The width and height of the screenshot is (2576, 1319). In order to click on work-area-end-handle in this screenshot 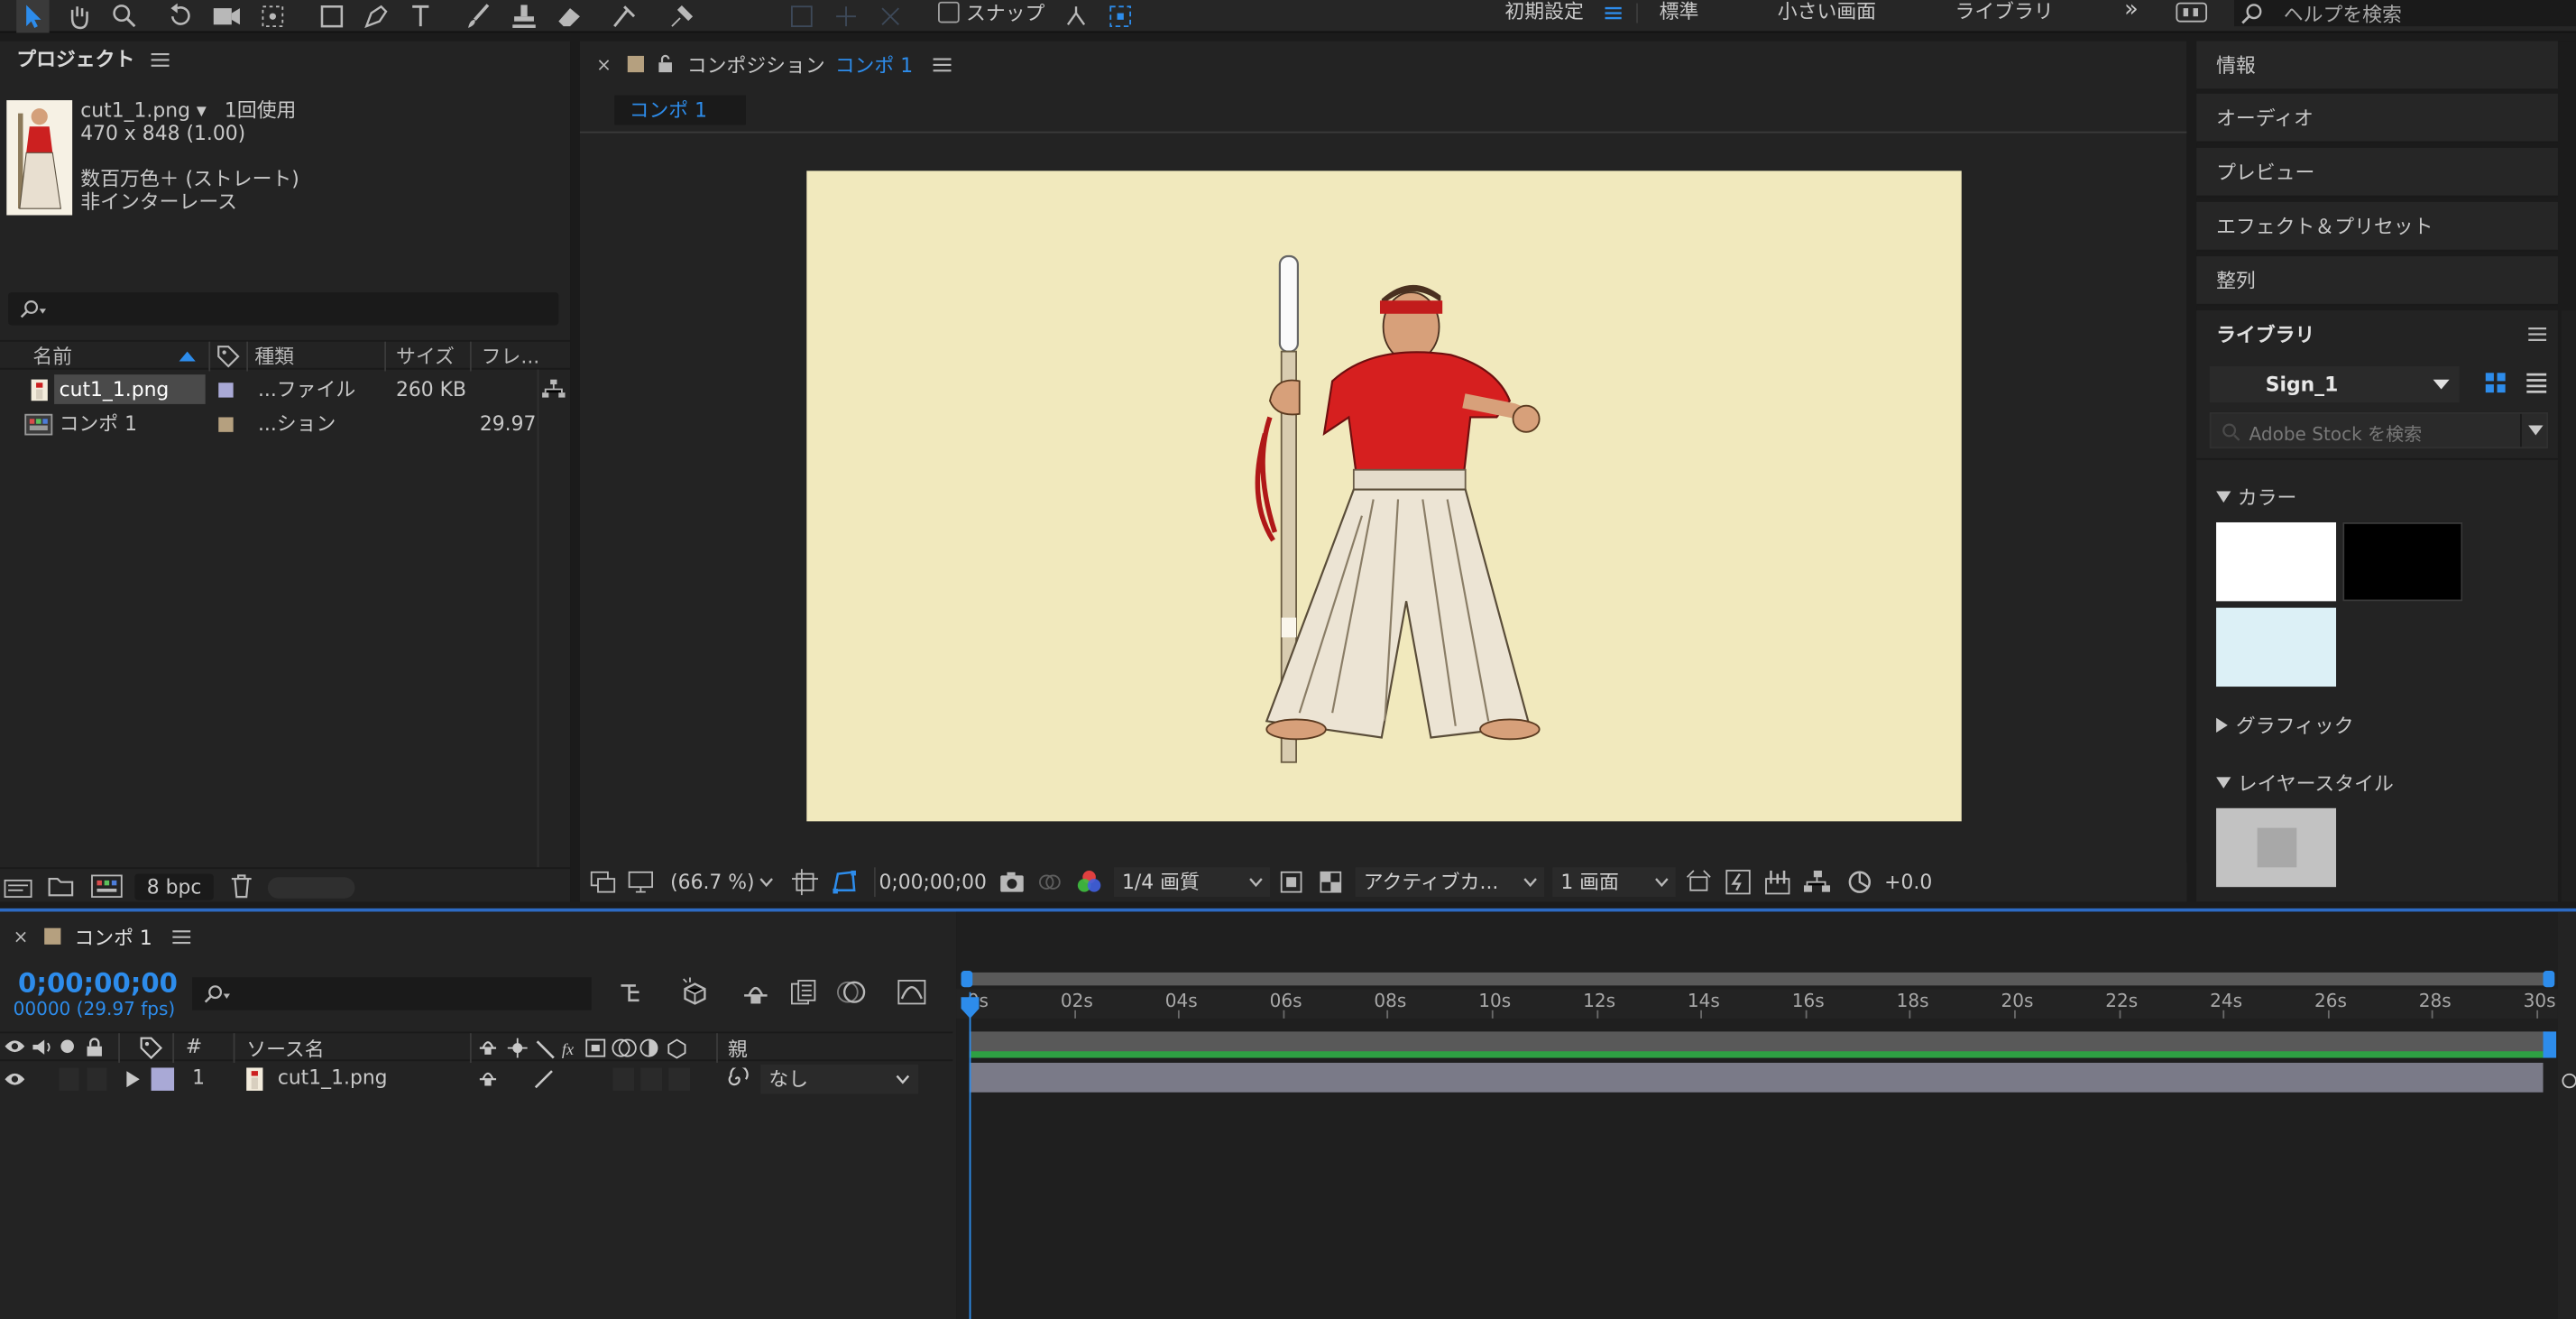, I will do `click(2549, 979)`.